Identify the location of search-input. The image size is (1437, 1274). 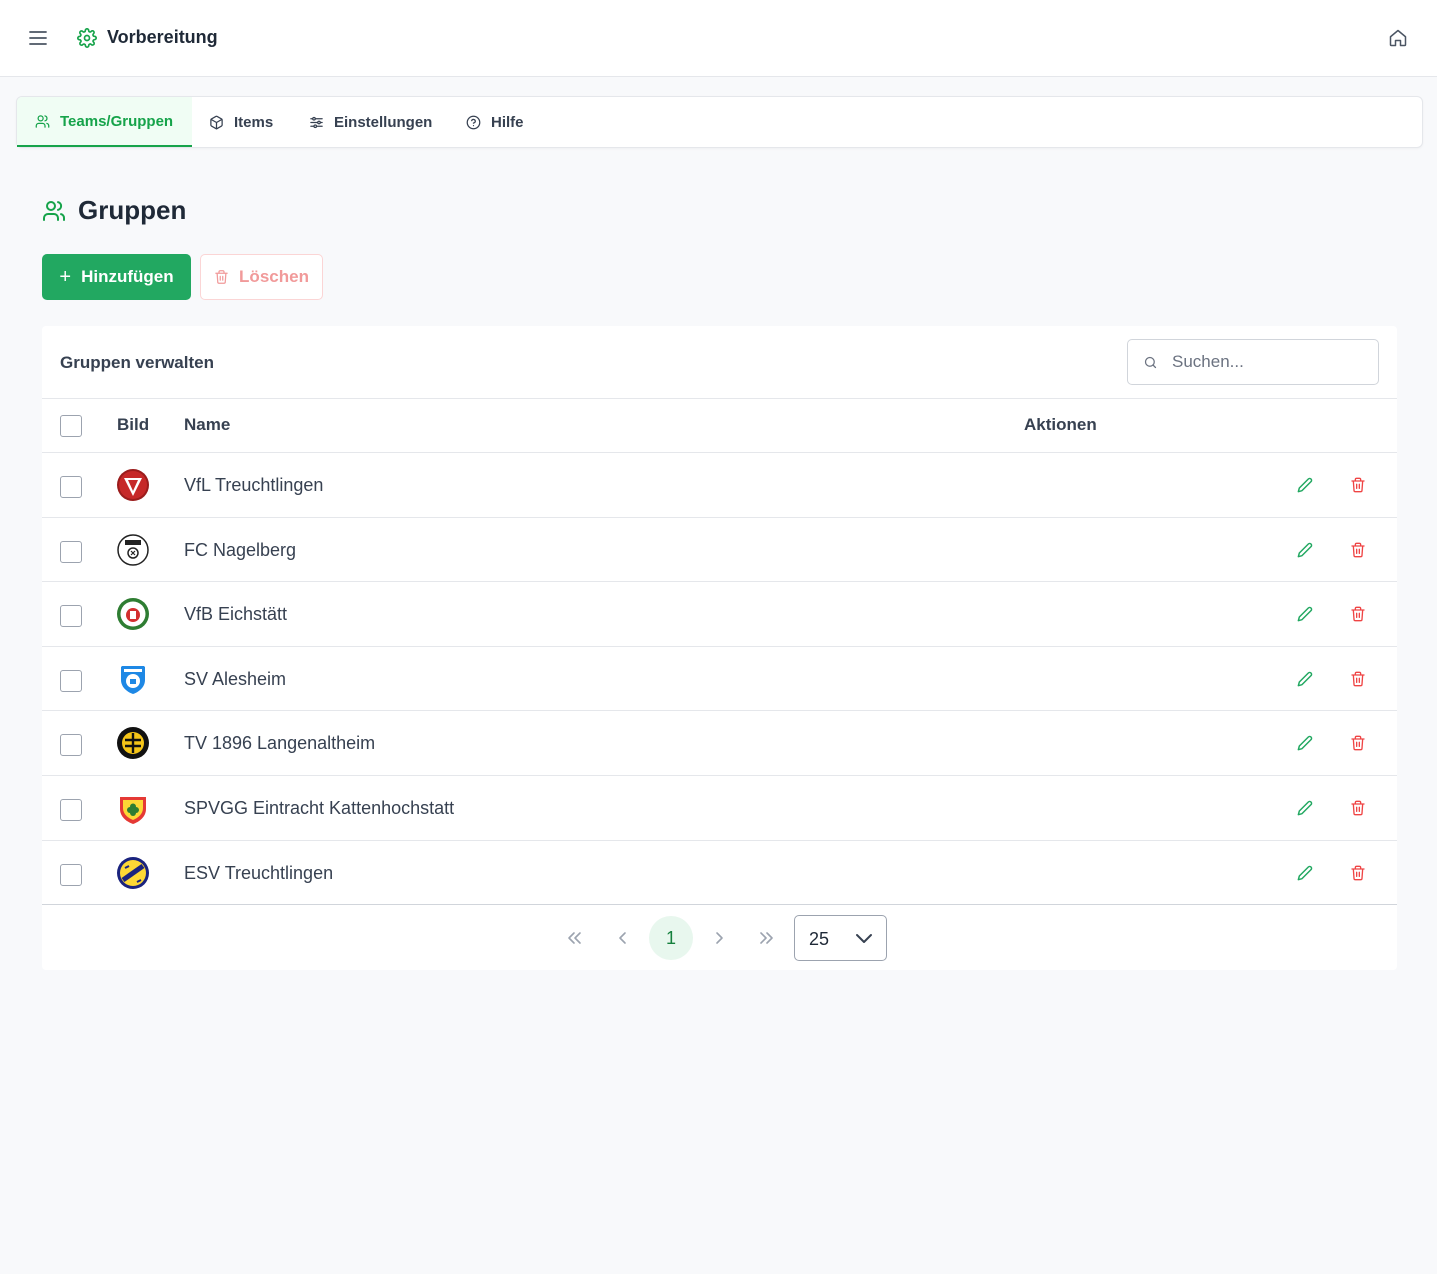
(1269, 362).